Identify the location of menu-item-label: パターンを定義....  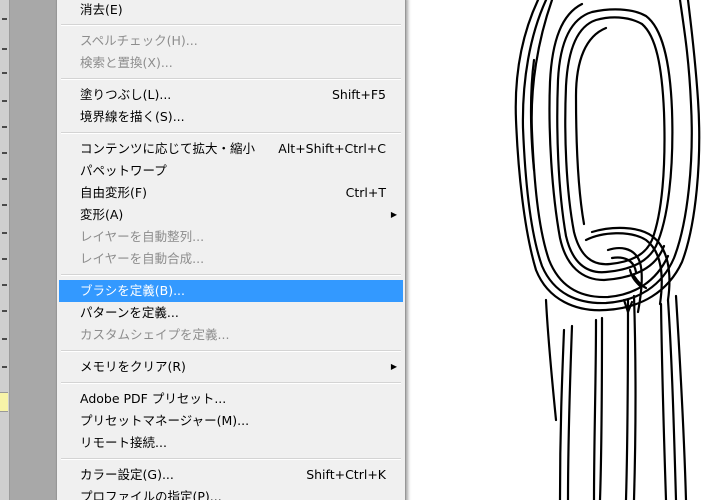
(129, 312).